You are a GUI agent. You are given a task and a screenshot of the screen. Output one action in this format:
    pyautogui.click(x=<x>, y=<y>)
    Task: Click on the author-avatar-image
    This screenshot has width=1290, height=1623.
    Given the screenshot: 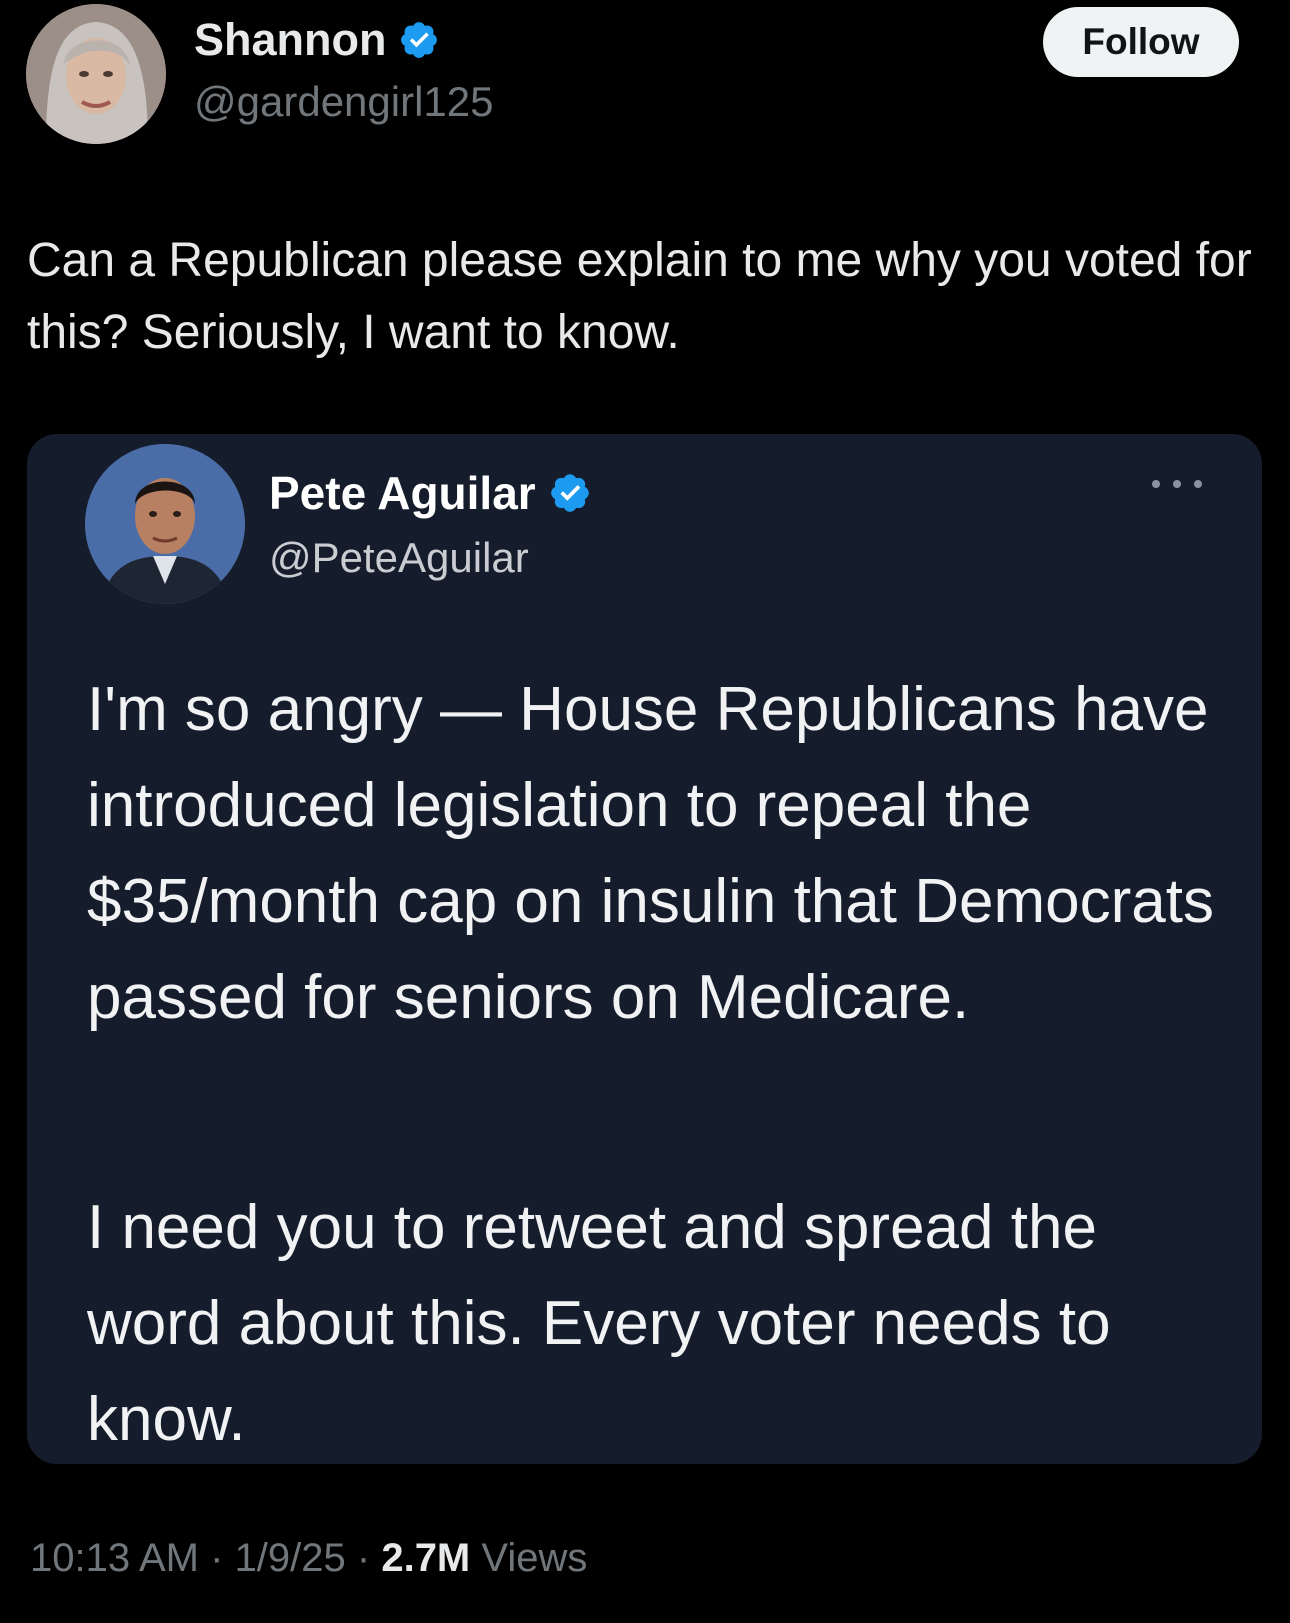 What is the action you would take?
    pyautogui.click(x=96, y=74)
    